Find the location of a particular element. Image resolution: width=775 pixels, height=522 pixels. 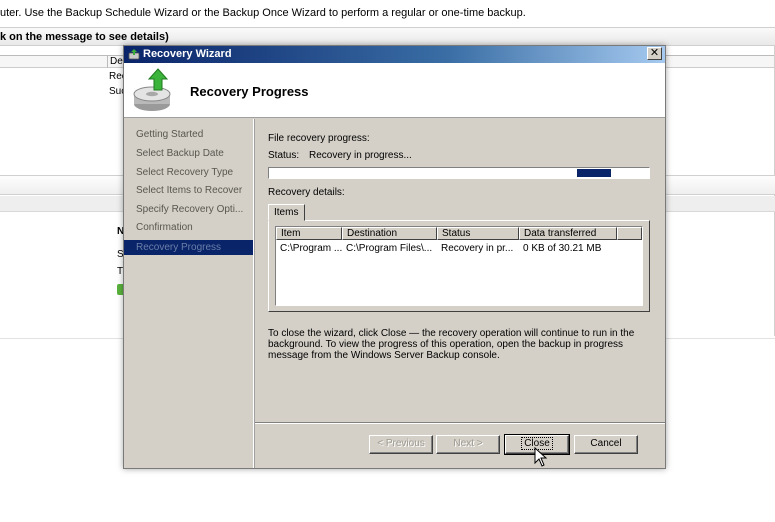

previous-button: < Previous is located at coordinates (401, 444).